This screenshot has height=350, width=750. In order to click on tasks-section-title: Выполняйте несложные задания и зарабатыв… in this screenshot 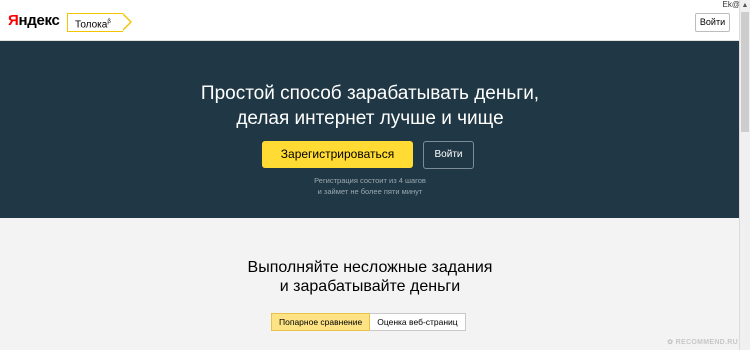, I will do `click(370, 277)`.